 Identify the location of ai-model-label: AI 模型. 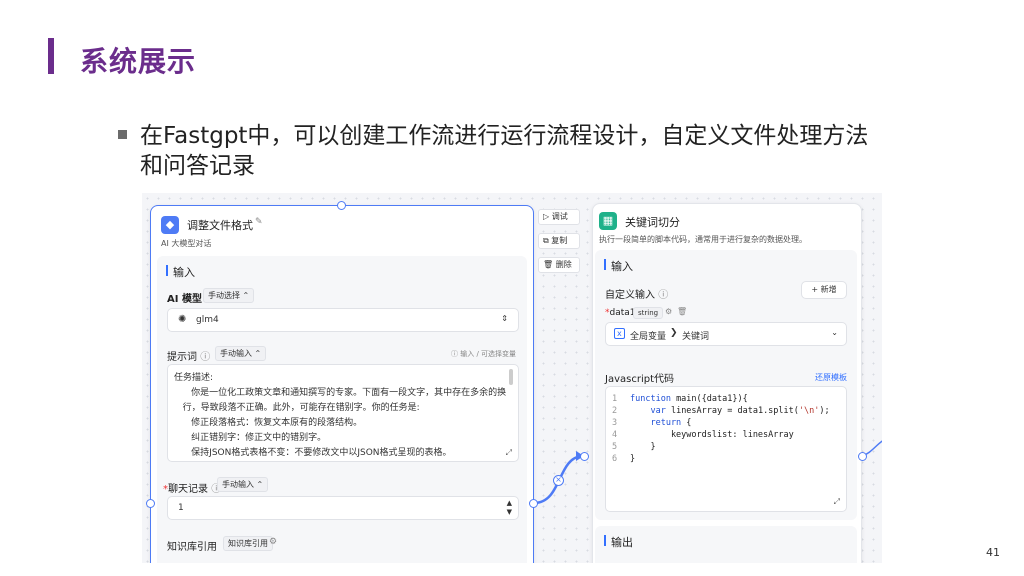
(184, 299).